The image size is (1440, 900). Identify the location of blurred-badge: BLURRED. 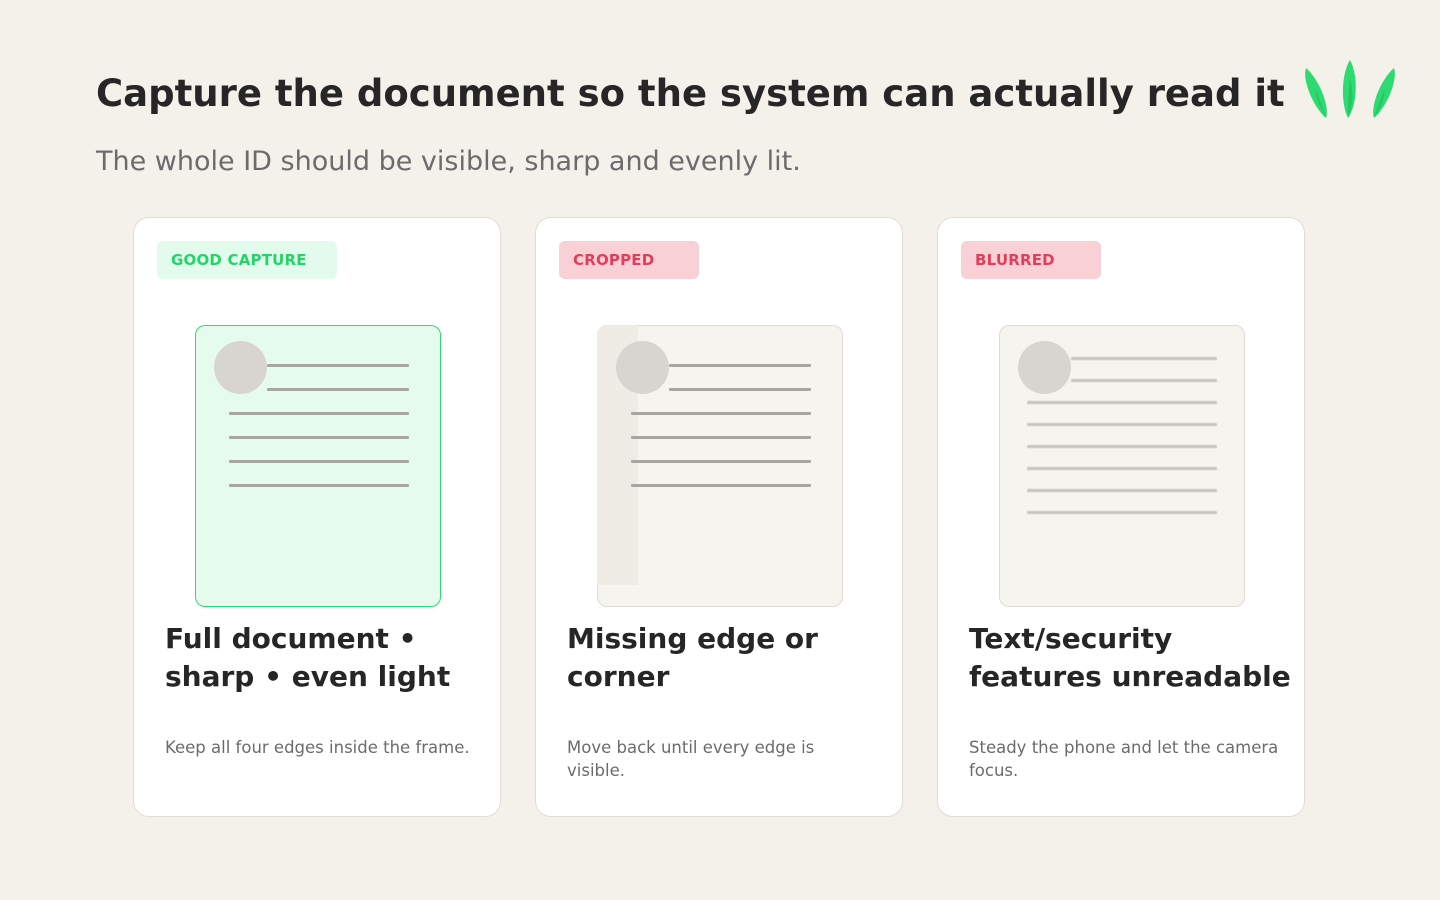
(1031, 260).